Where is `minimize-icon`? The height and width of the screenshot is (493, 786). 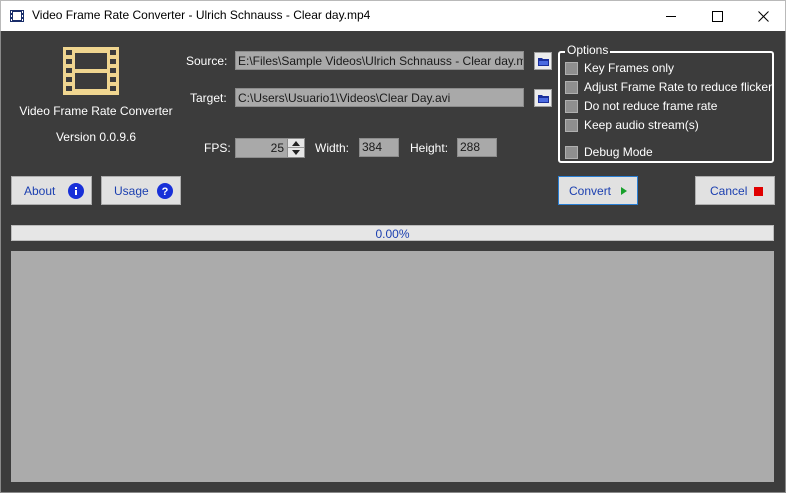
minimize-icon is located at coordinates (671, 16).